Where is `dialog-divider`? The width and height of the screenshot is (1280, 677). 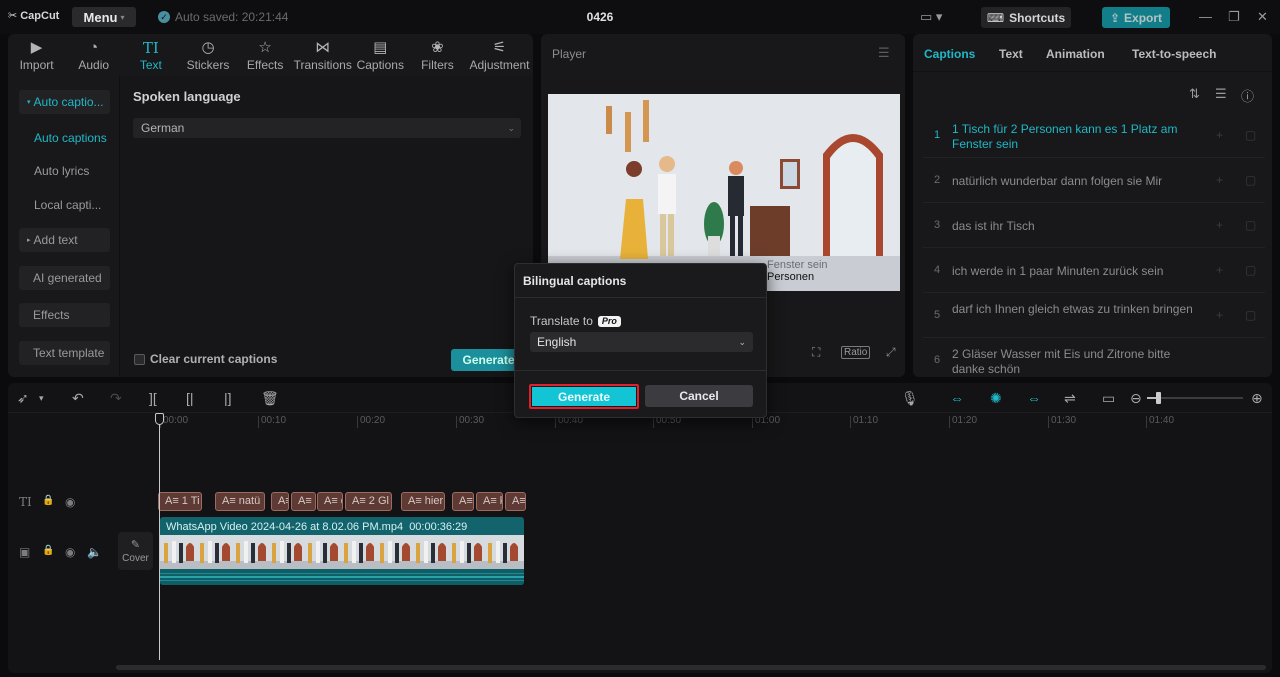
dialog-divider is located at coordinates (640, 370).